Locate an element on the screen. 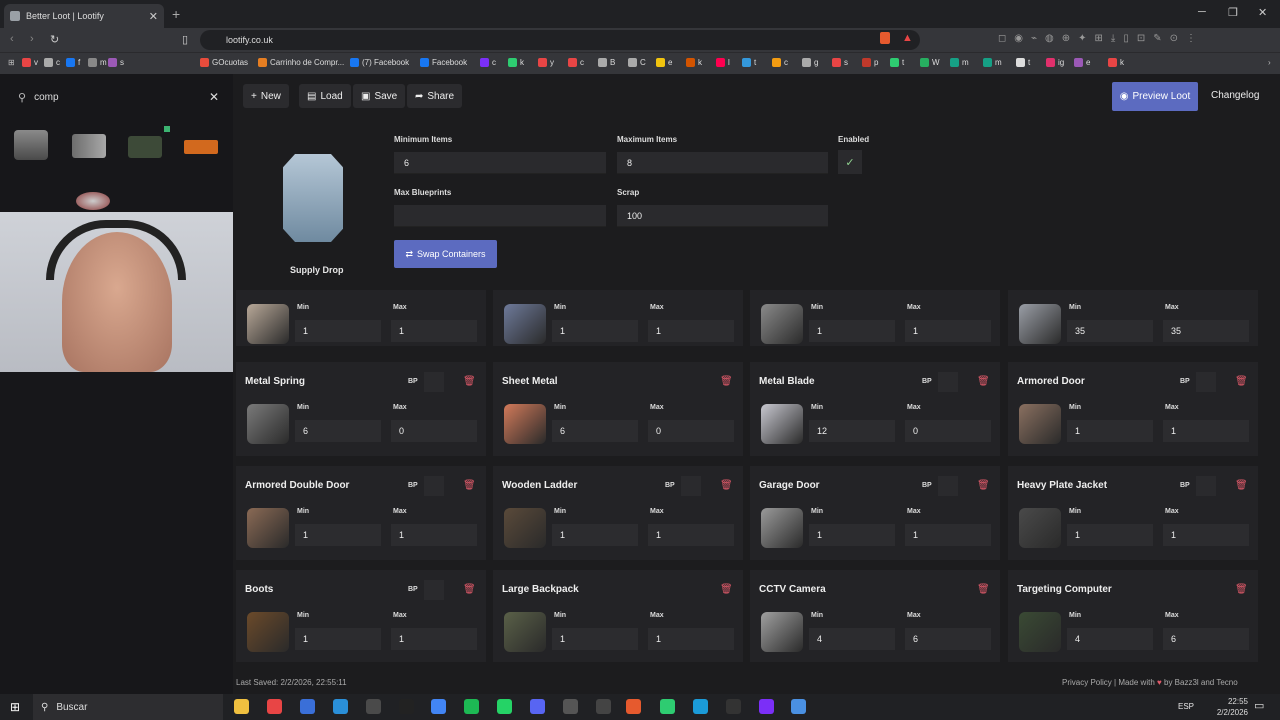 Image resolution: width=1280 pixels, height=720 pixels. clear-search-icon: ✕ is located at coordinates (214, 97).